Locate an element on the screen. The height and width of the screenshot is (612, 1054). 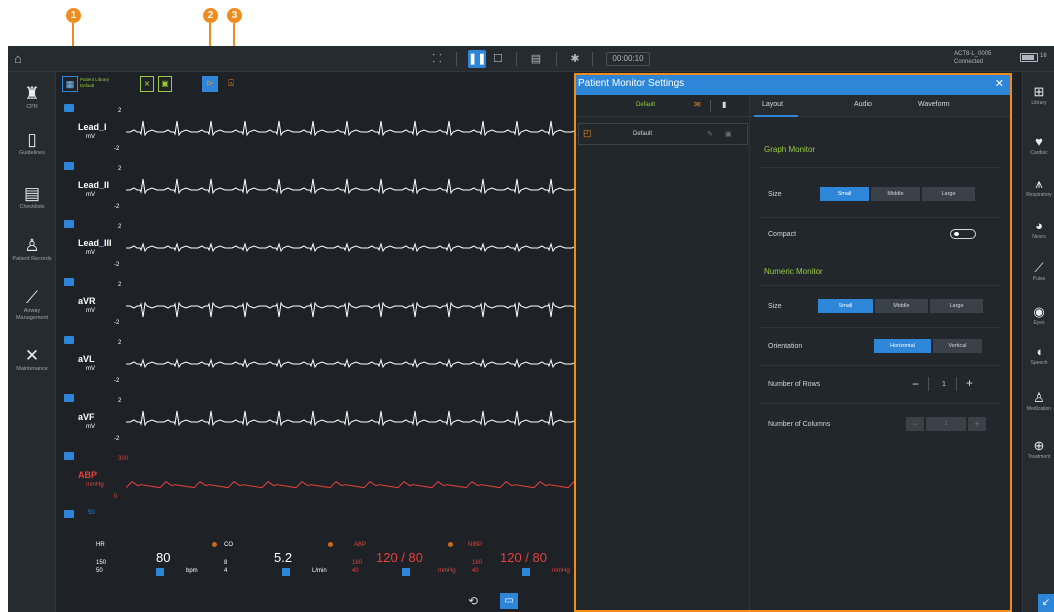
sidebar-item-medication: ♙ Medication is located at coordinates (1038, 401).